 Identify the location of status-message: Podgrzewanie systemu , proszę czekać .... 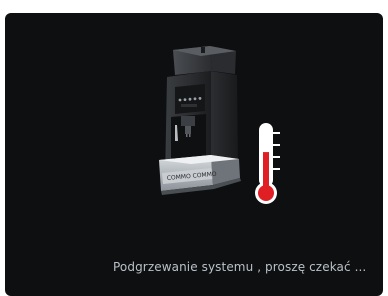
(240, 267).